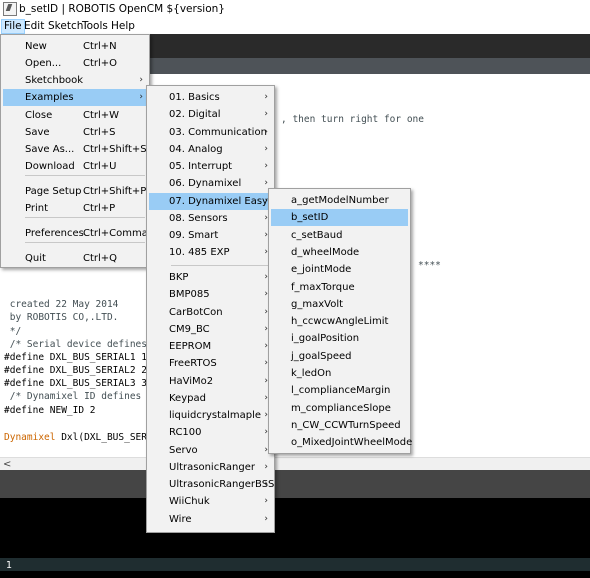 The height and width of the screenshot is (578, 590). What do you see at coordinates (210, 450) in the screenshot?
I see `examples-item-servo: Servo ›` at bounding box center [210, 450].